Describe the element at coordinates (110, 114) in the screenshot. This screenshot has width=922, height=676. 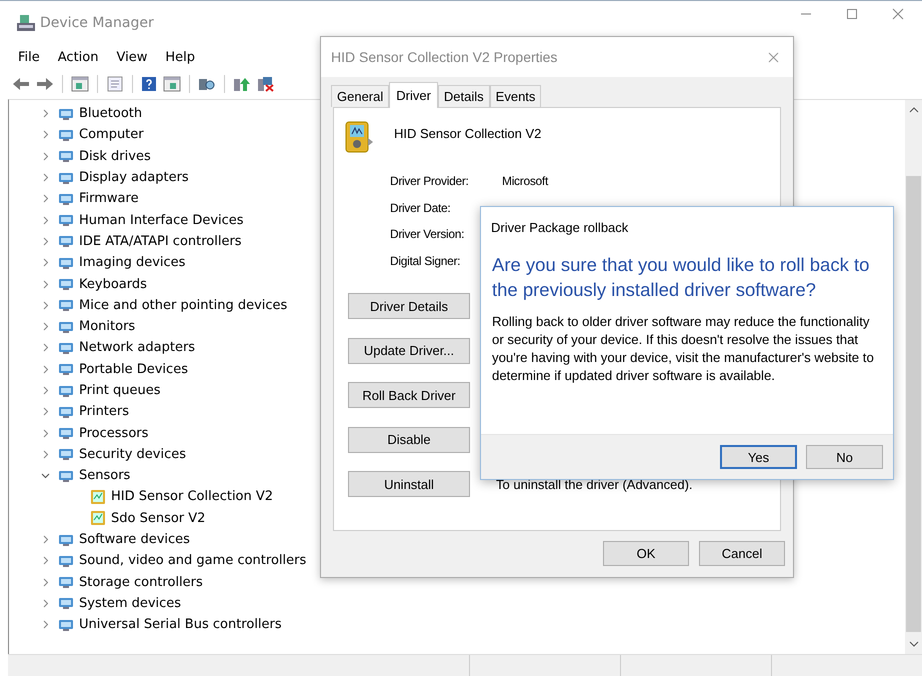
I see `tree-item: Bluetooth` at that location.